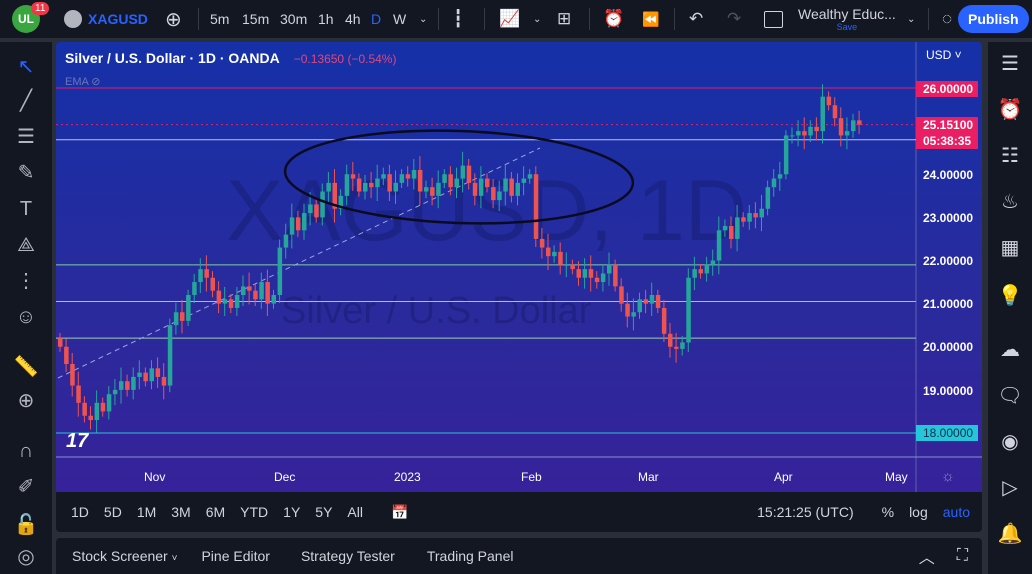 The height and width of the screenshot is (574, 1032). I want to click on zoom-in-icon: ⊕, so click(26, 401).